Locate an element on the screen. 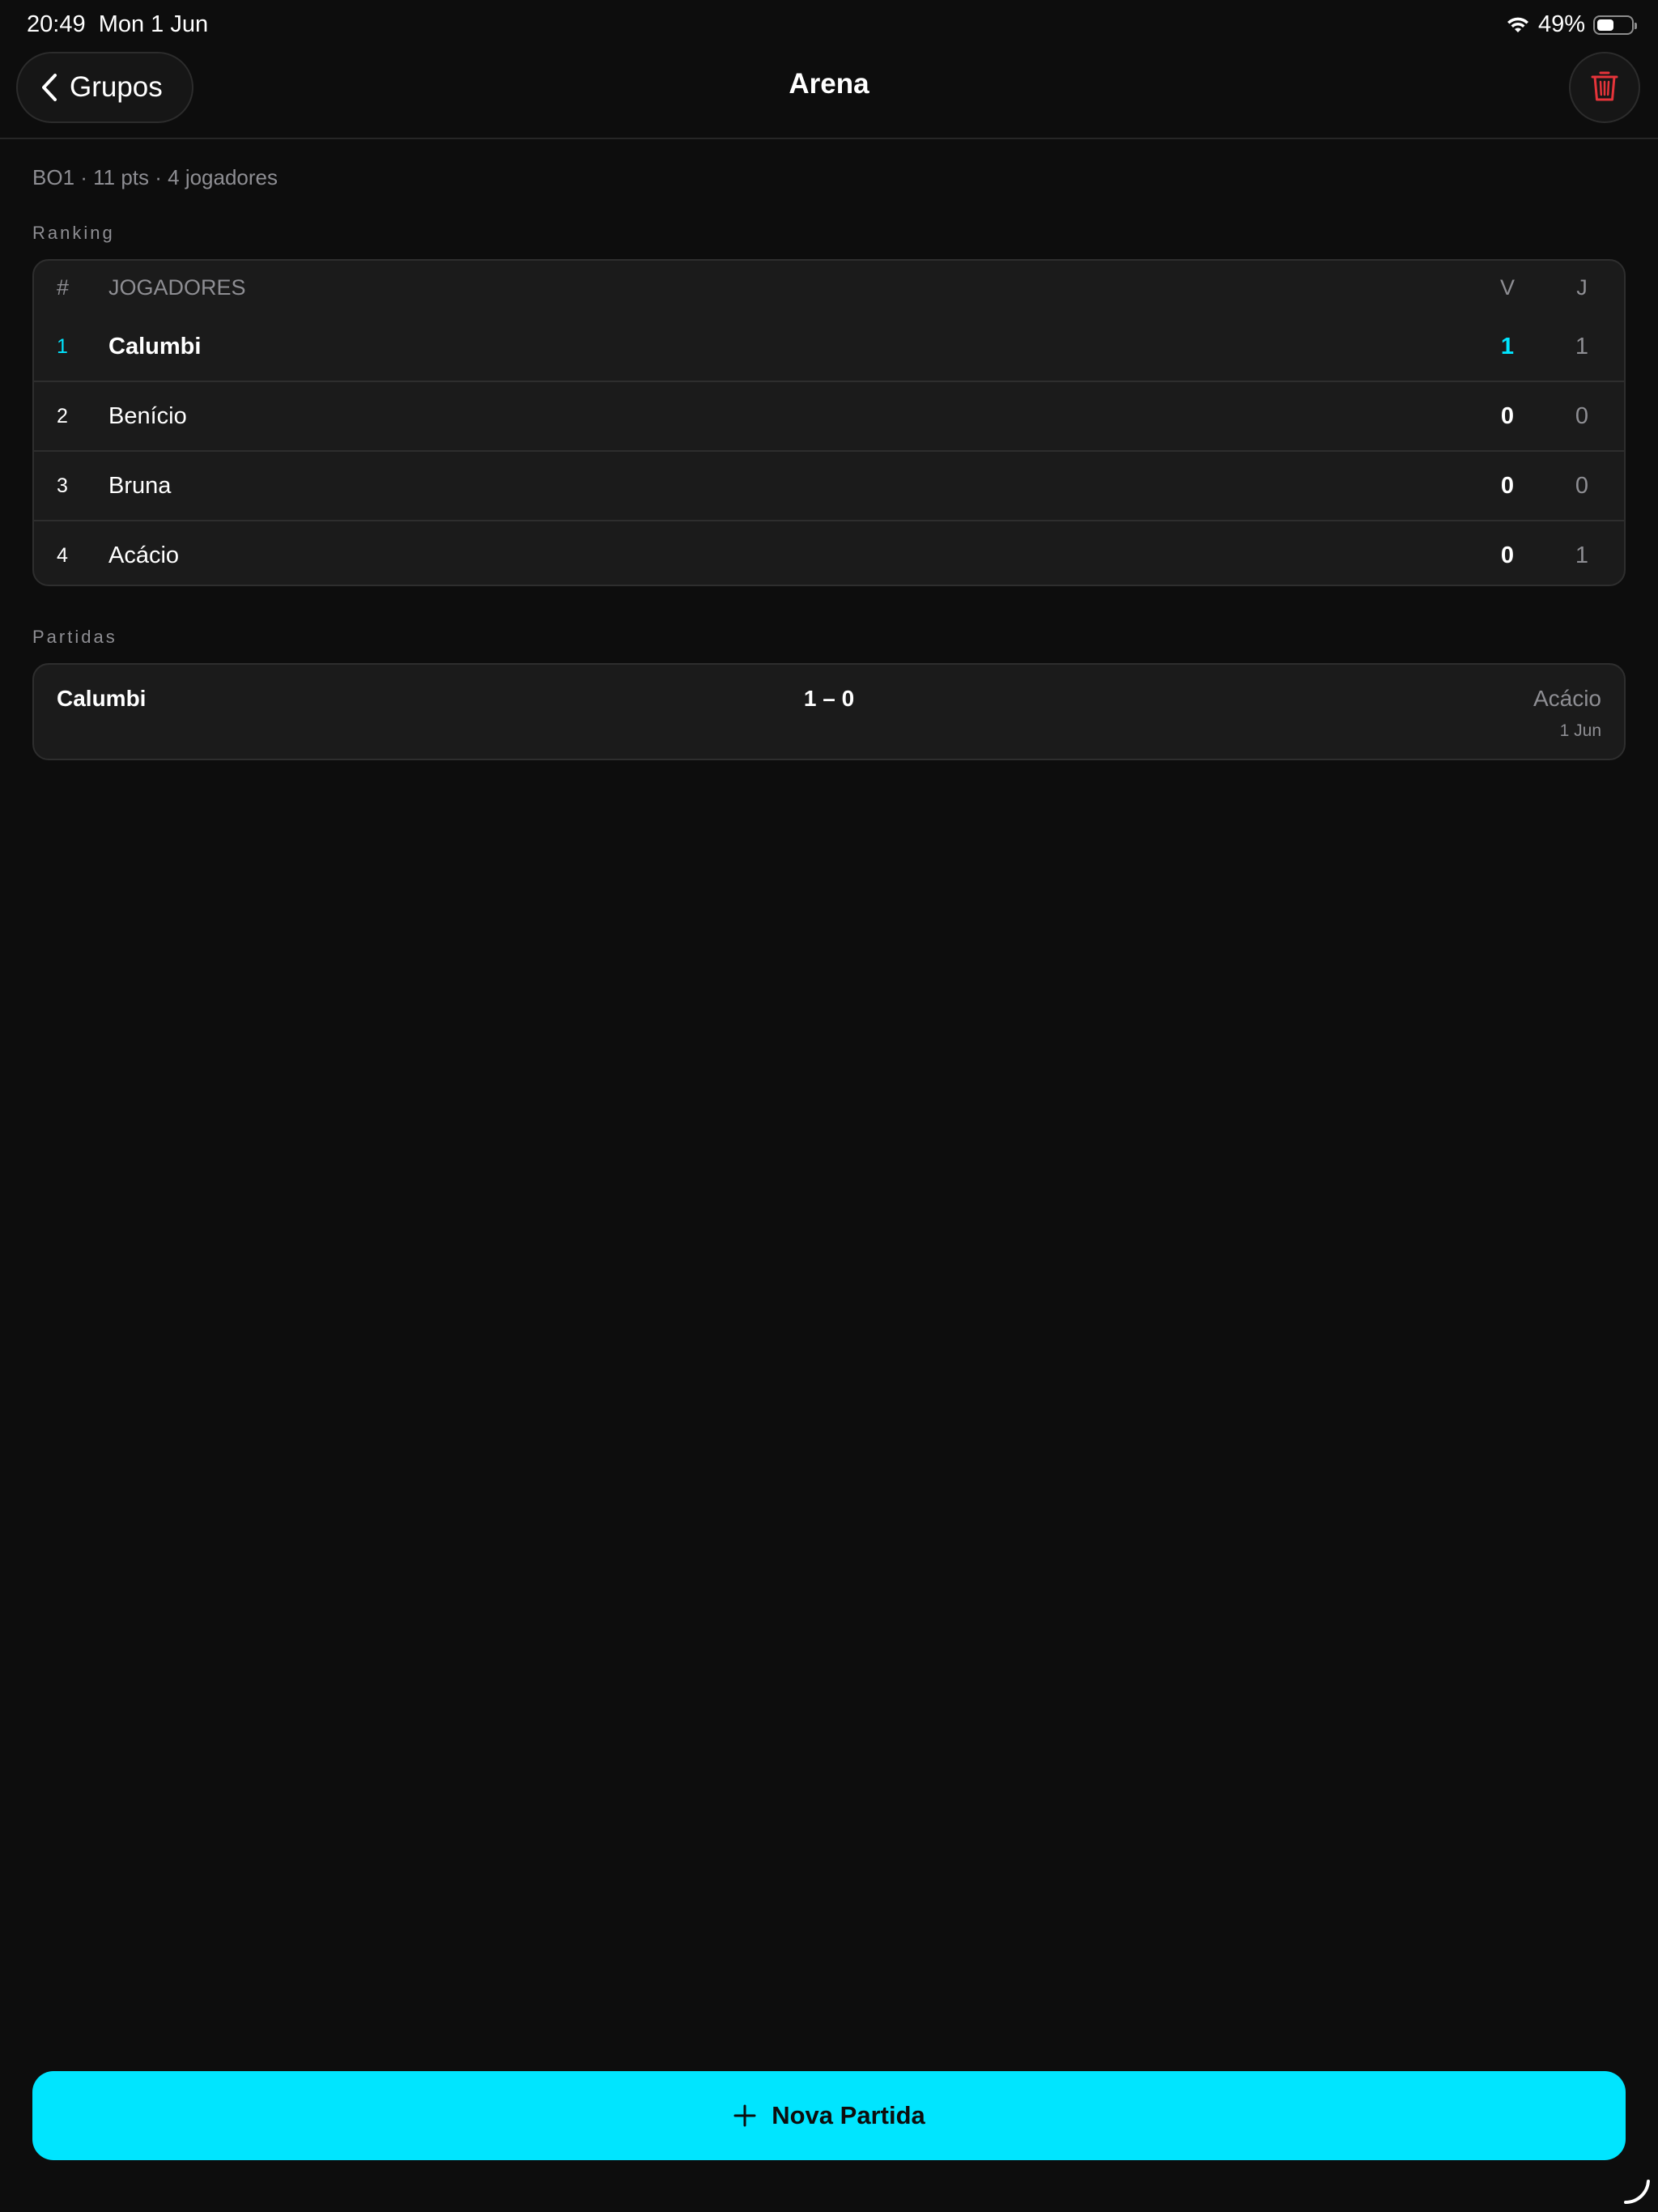 This screenshot has width=1658, height=2212. wifi-icon is located at coordinates (1518, 25).